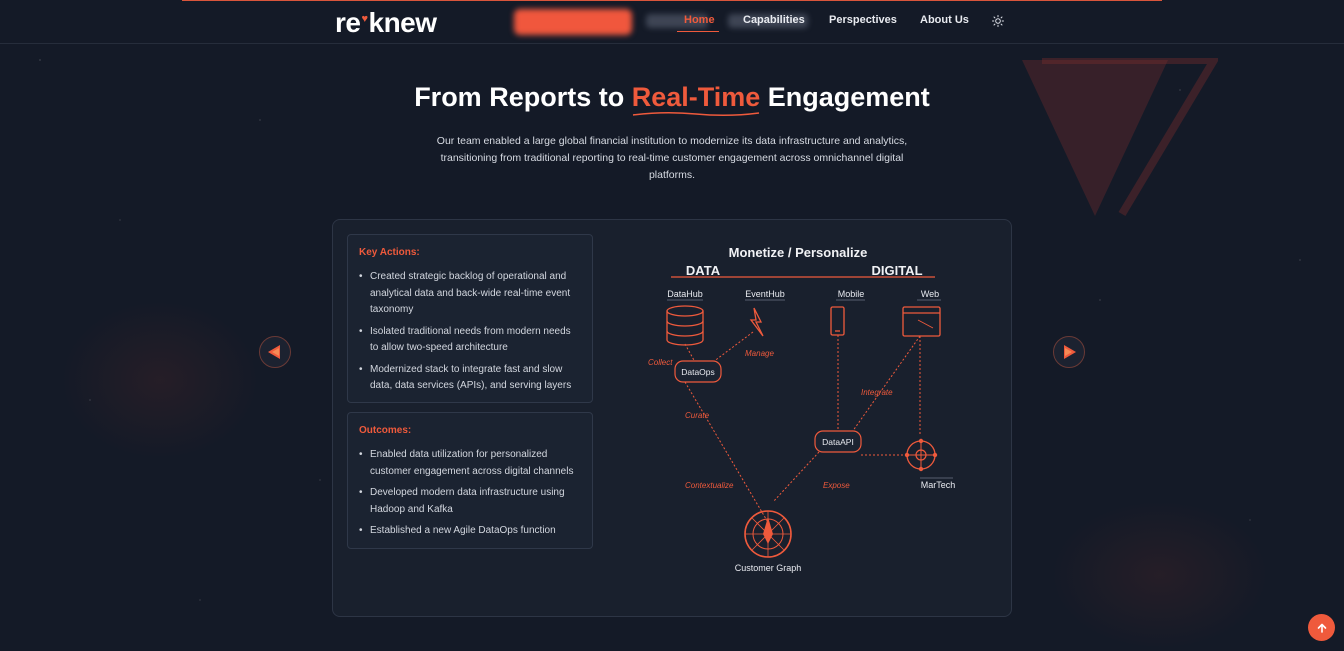  I want to click on background-glow-left, so click(160, 380).